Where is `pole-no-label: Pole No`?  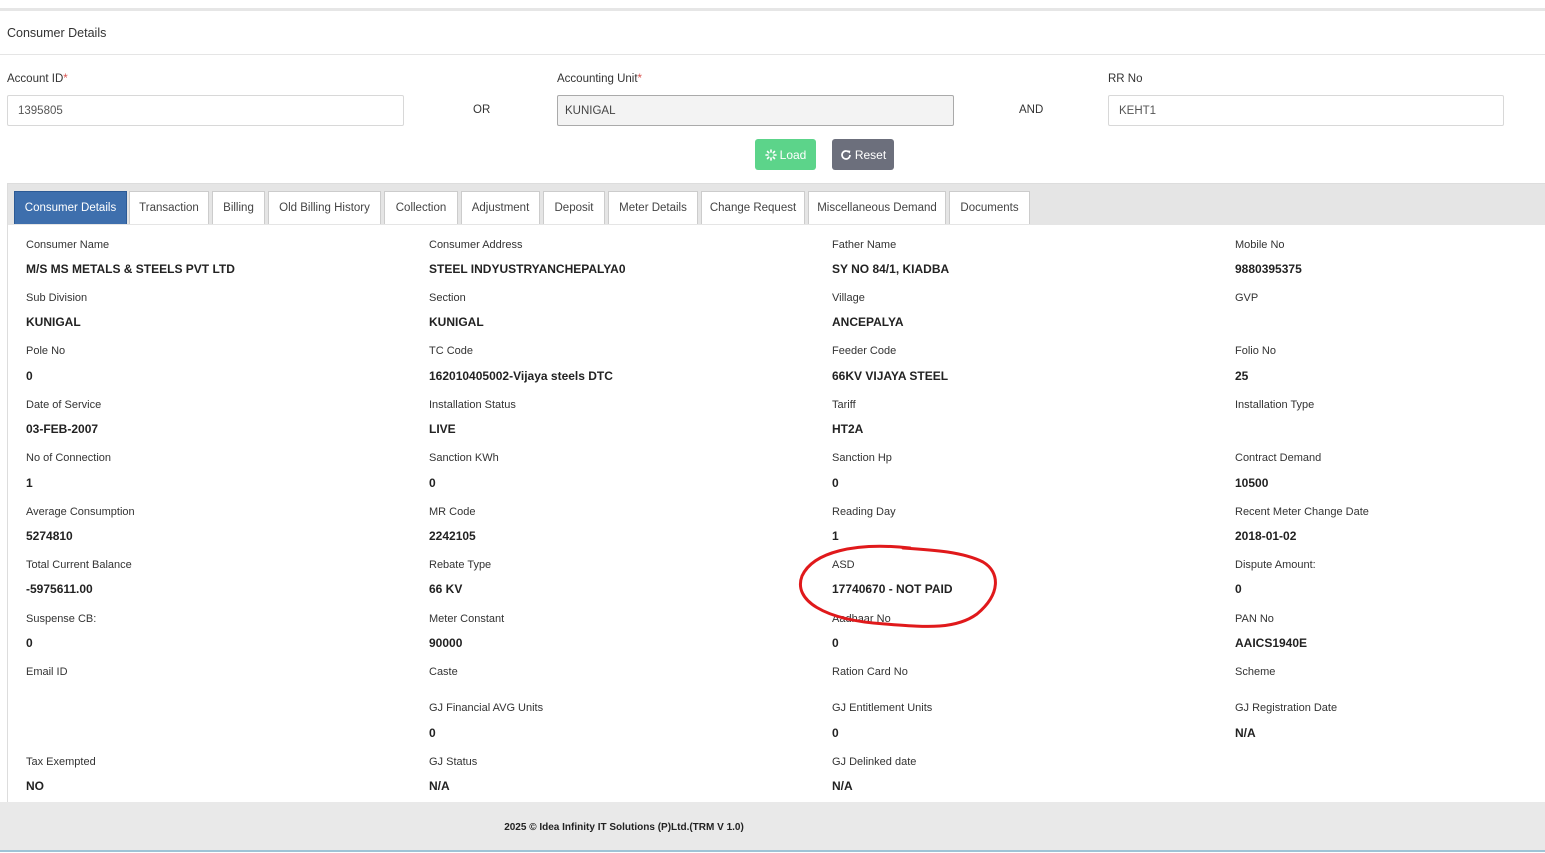
pole-no-label: Pole No is located at coordinates (46, 351).